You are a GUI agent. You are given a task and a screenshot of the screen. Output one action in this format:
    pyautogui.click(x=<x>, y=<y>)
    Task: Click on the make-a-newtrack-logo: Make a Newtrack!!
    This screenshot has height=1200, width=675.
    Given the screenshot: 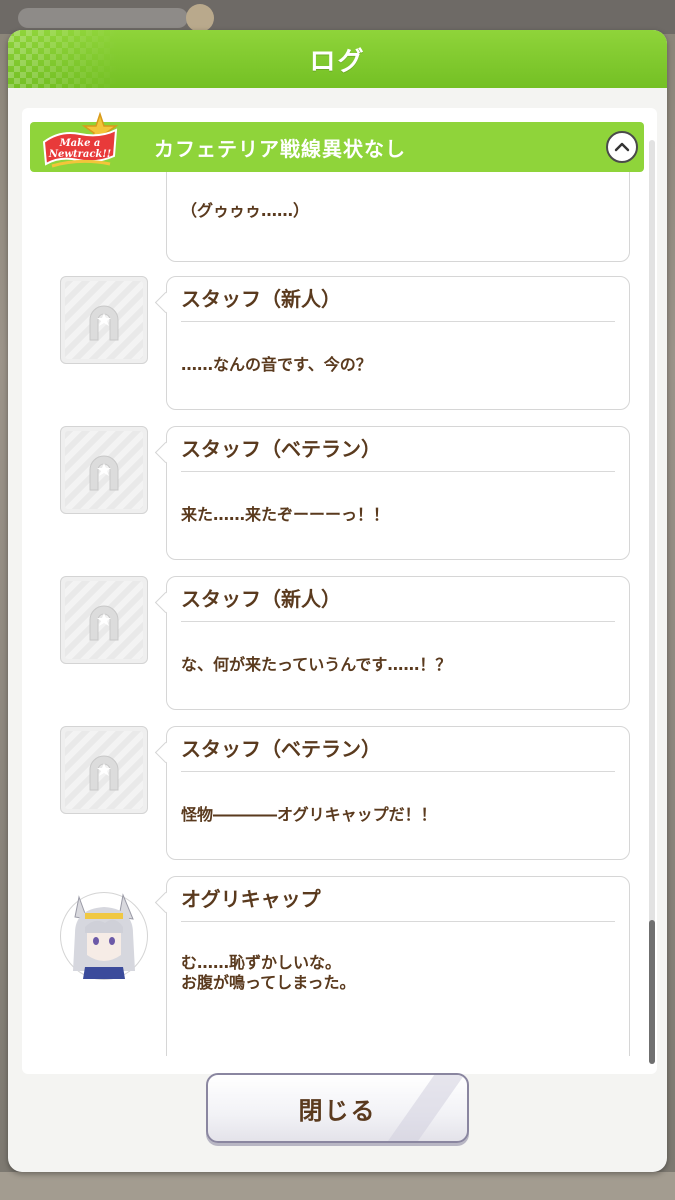 What is the action you would take?
    pyautogui.click(x=80, y=140)
    